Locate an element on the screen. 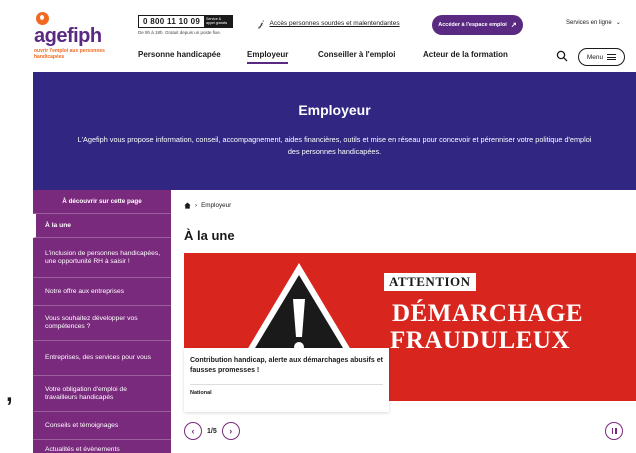 This screenshot has width=636, height=453. banner-line-2: FRAUDULEUX is located at coordinates (480, 340).